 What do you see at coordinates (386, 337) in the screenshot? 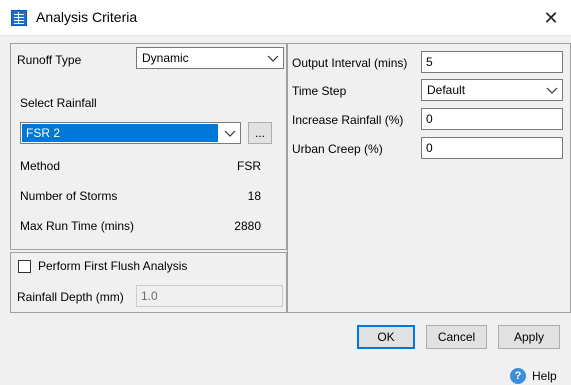
I see `ok-button: OK` at bounding box center [386, 337].